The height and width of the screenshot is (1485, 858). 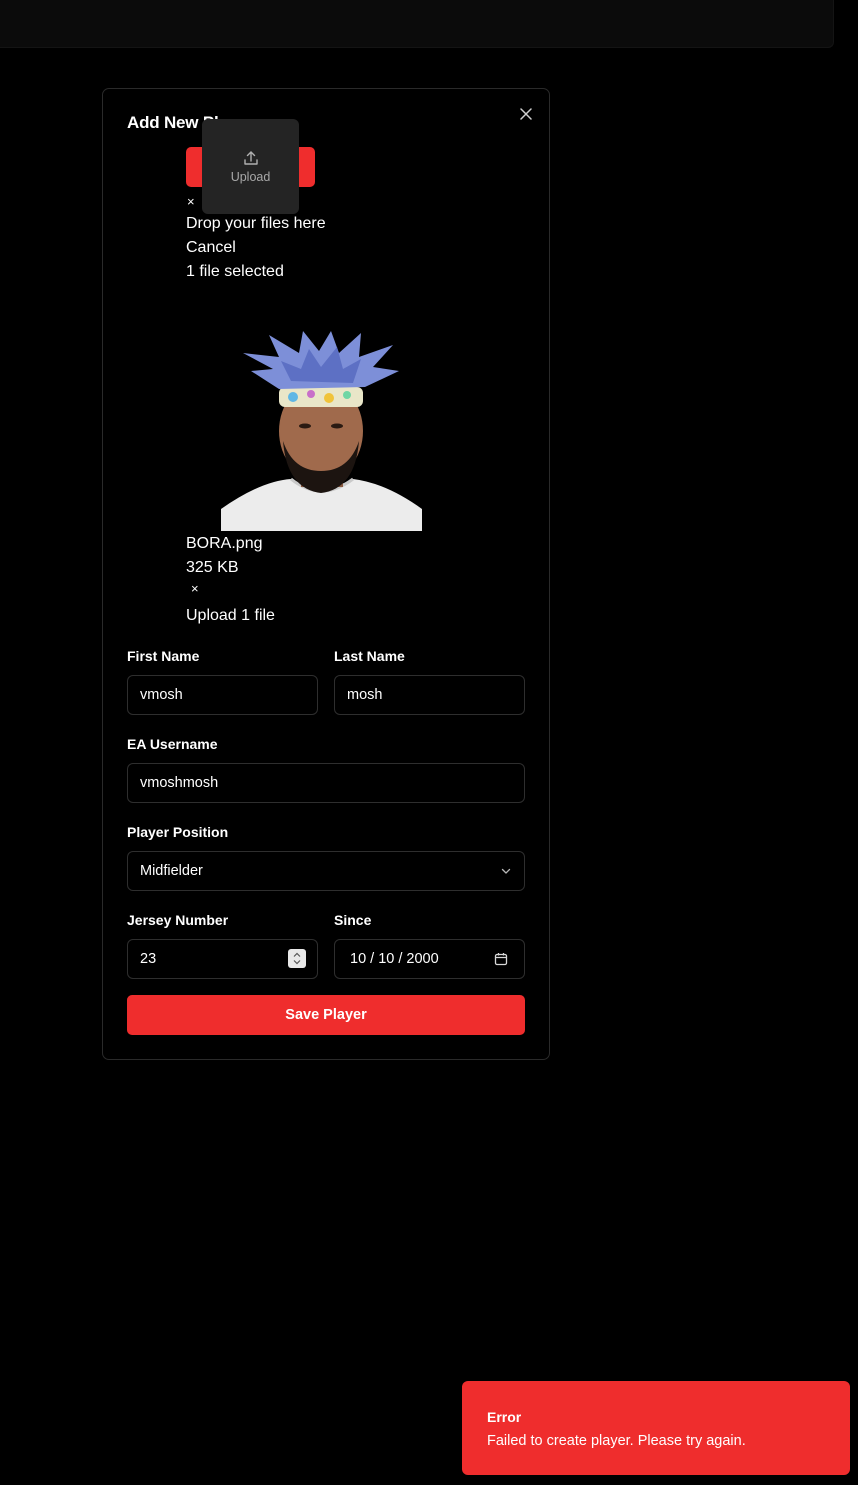 I want to click on stepper-arrows-icon, so click(x=297, y=958).